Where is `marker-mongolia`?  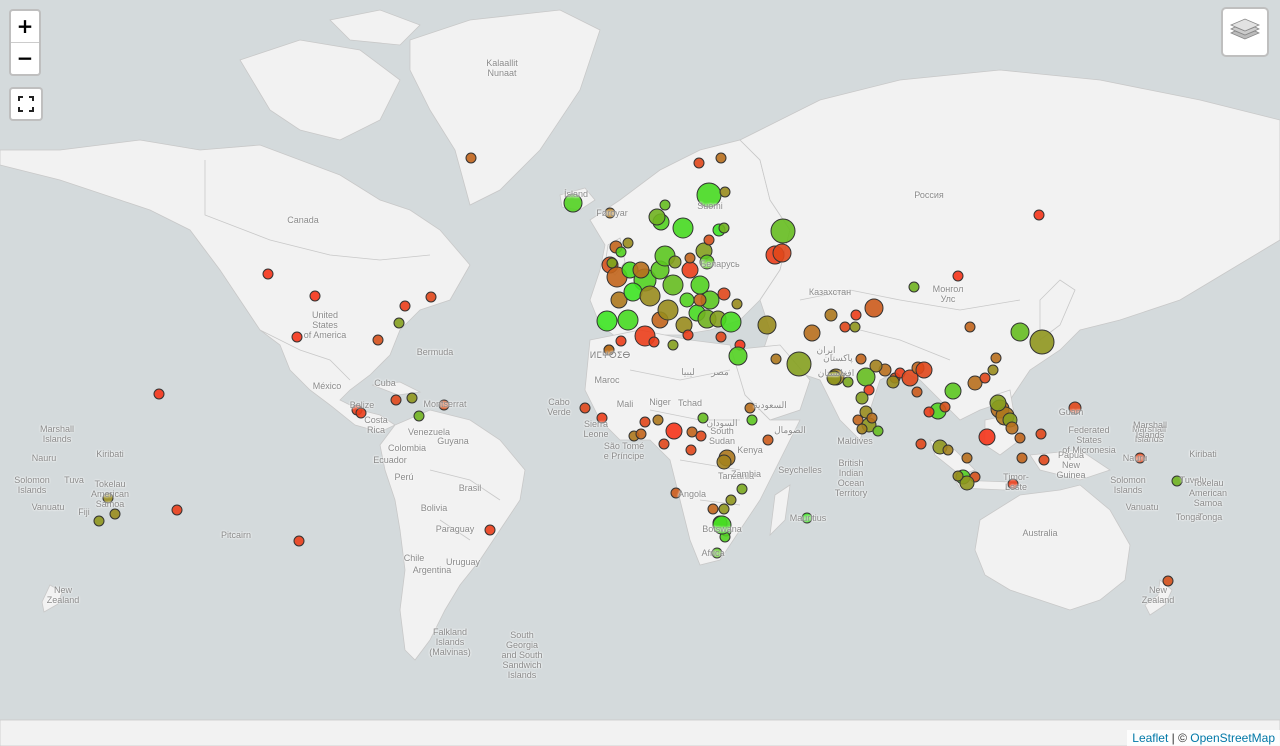 marker-mongolia is located at coordinates (958, 276).